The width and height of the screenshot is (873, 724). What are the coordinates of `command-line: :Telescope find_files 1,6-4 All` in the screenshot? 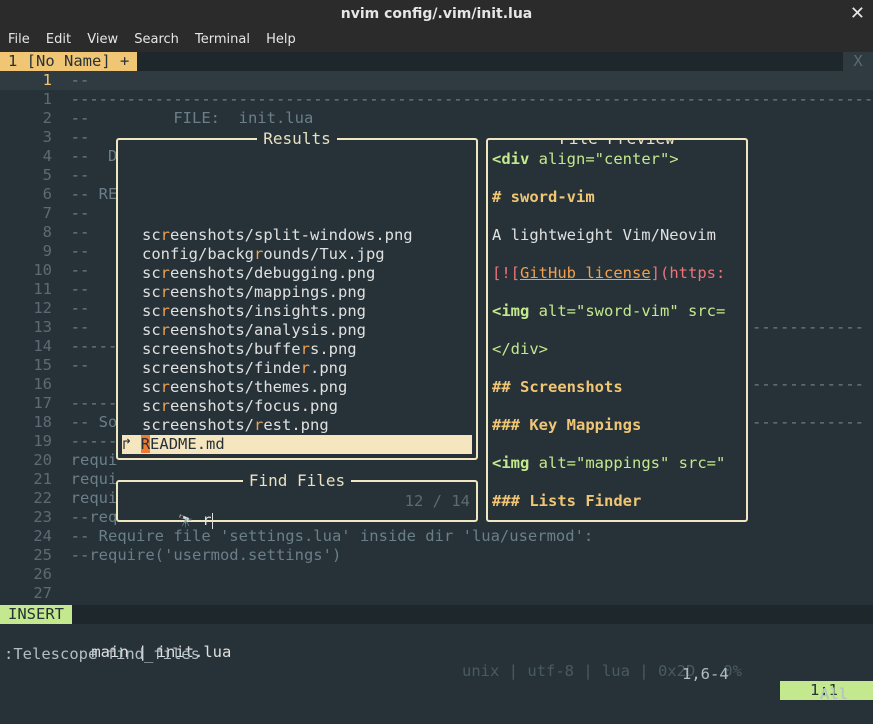 It's located at (436, 663).